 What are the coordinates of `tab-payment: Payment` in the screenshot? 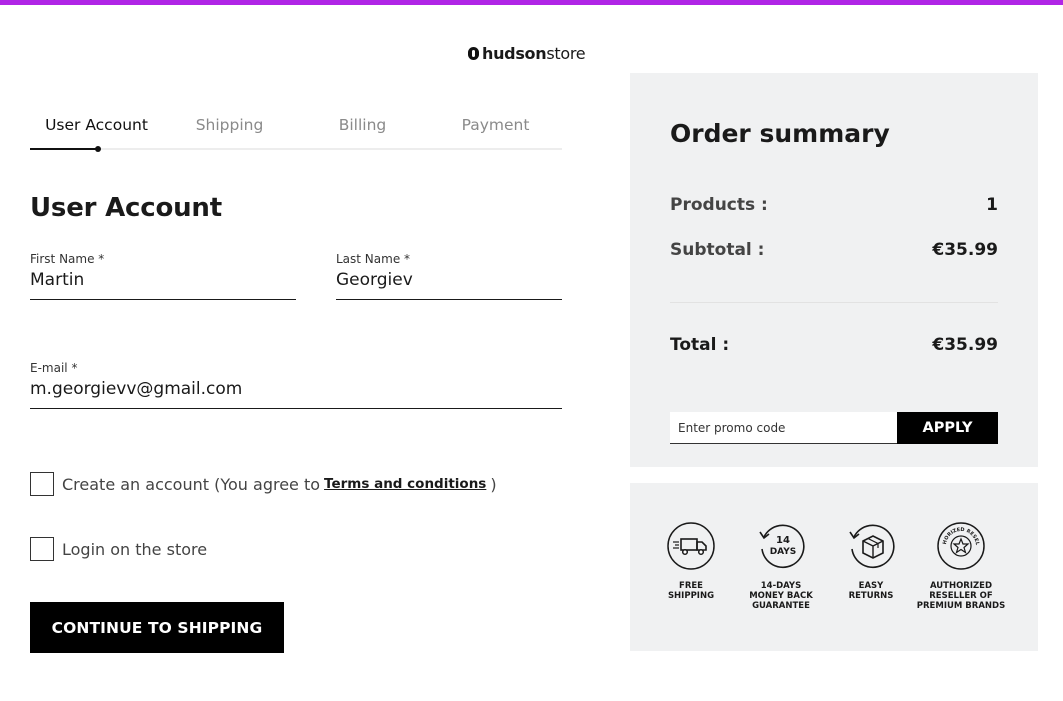 It's located at (495, 125).